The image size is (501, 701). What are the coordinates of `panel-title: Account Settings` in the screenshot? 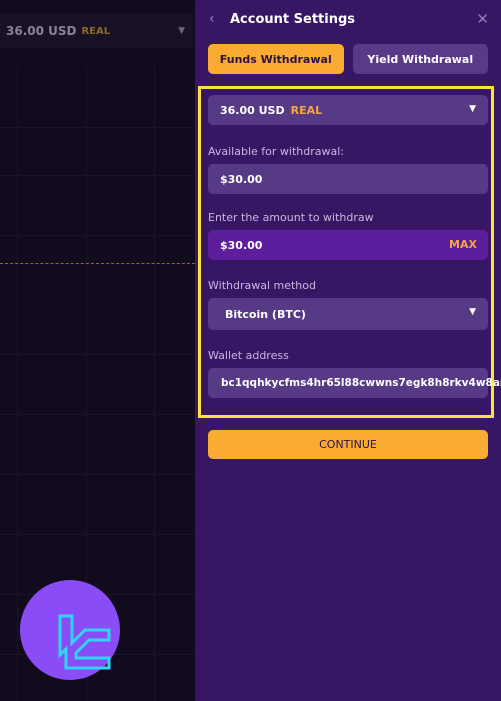 It's located at (293, 19).